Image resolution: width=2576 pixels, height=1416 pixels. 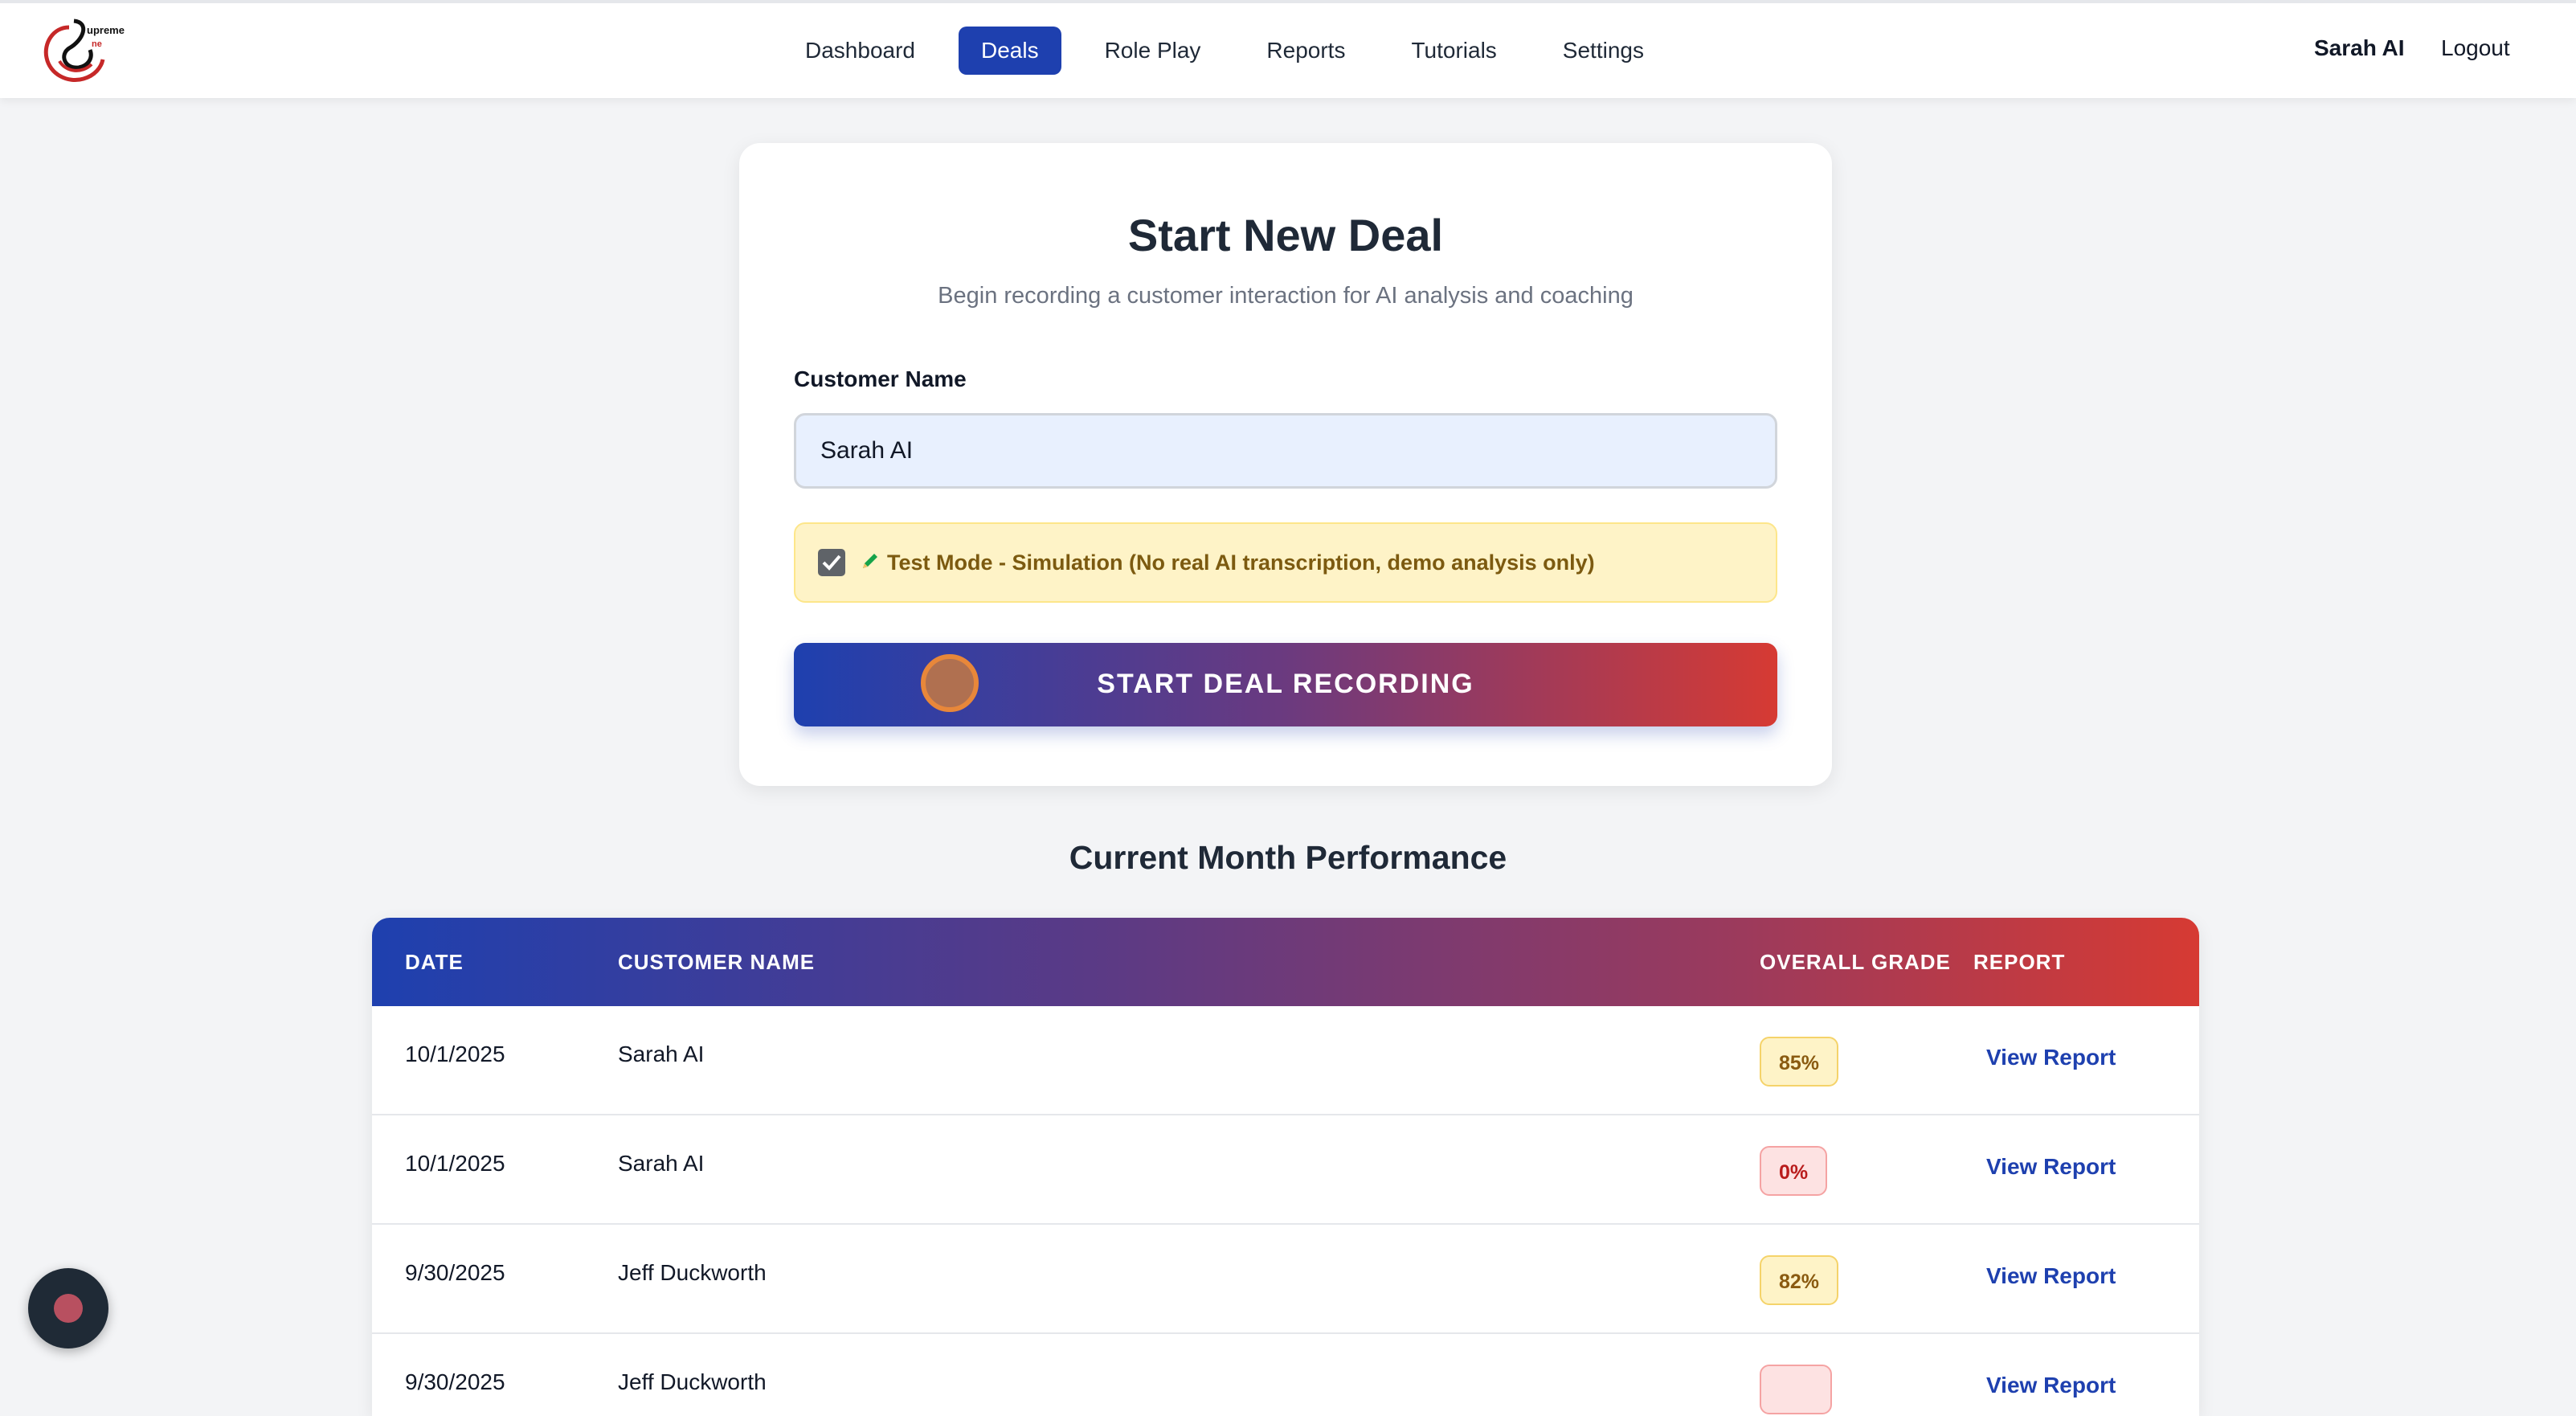 I want to click on performance-section-title: Current Month Performance, so click(x=1288, y=857).